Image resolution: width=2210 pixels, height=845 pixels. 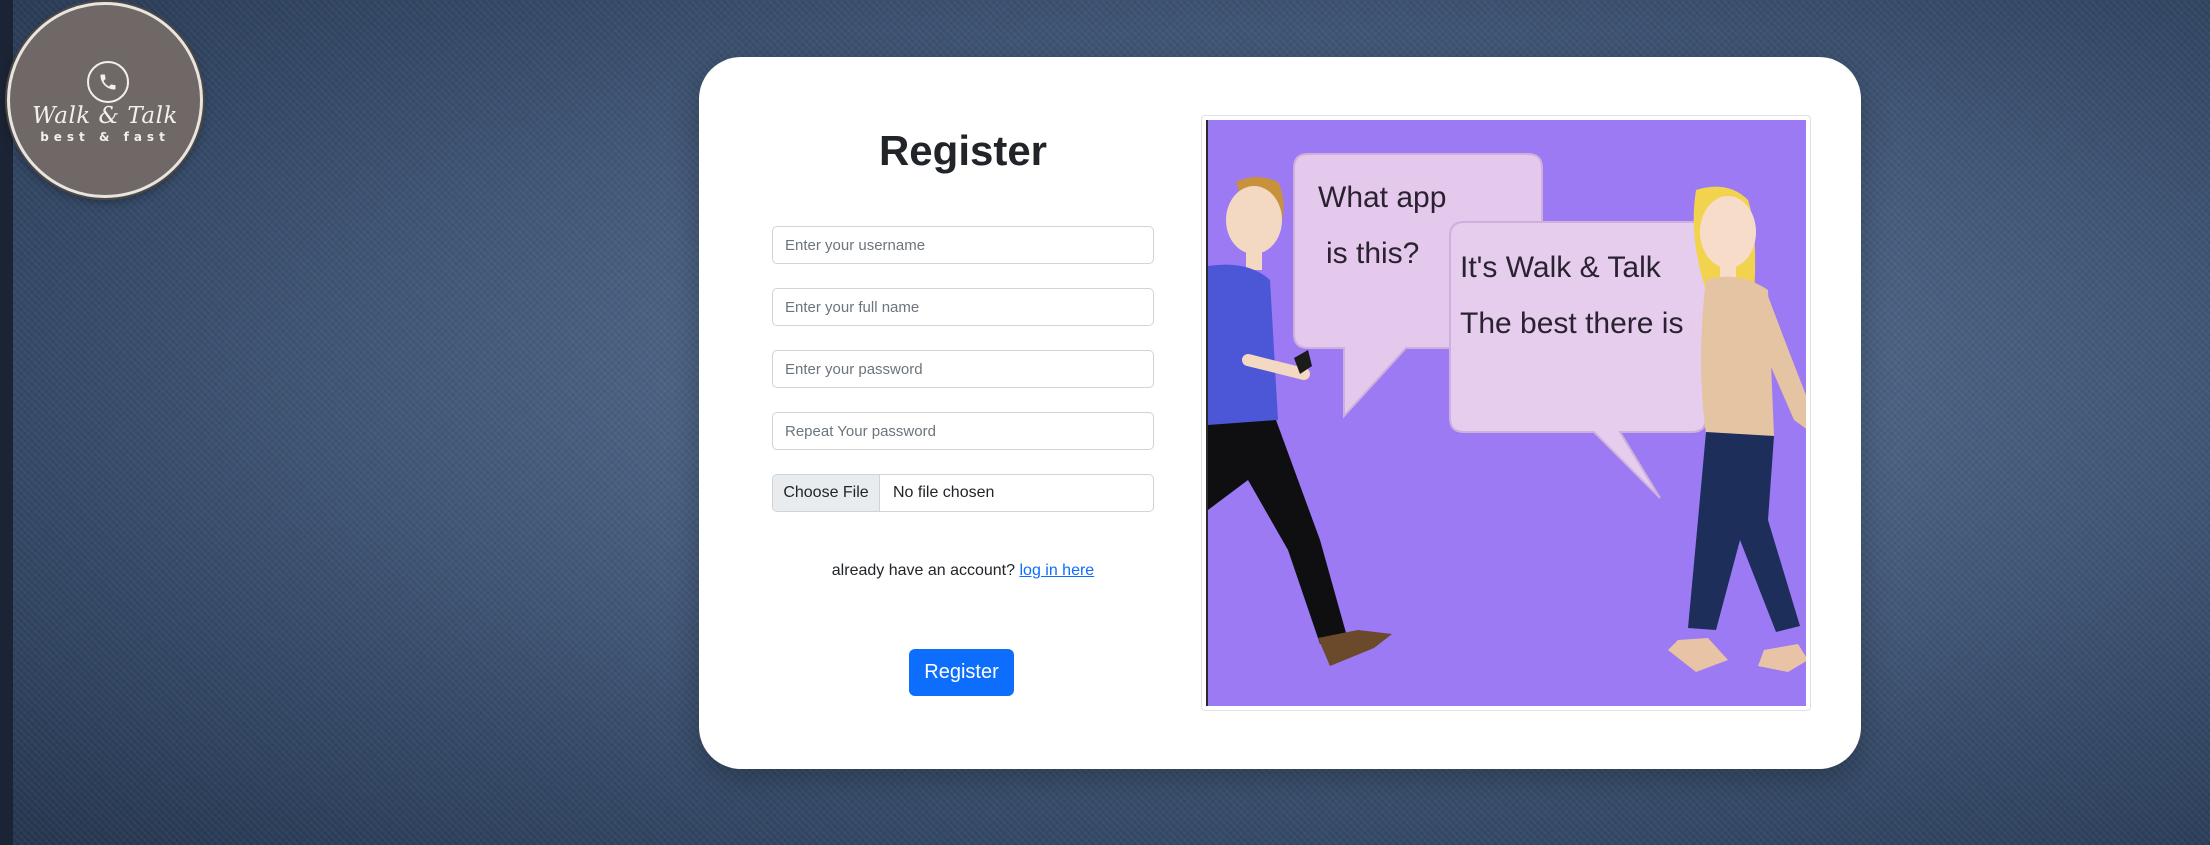 What do you see at coordinates (963, 307) in the screenshot?
I see `fullname-input` at bounding box center [963, 307].